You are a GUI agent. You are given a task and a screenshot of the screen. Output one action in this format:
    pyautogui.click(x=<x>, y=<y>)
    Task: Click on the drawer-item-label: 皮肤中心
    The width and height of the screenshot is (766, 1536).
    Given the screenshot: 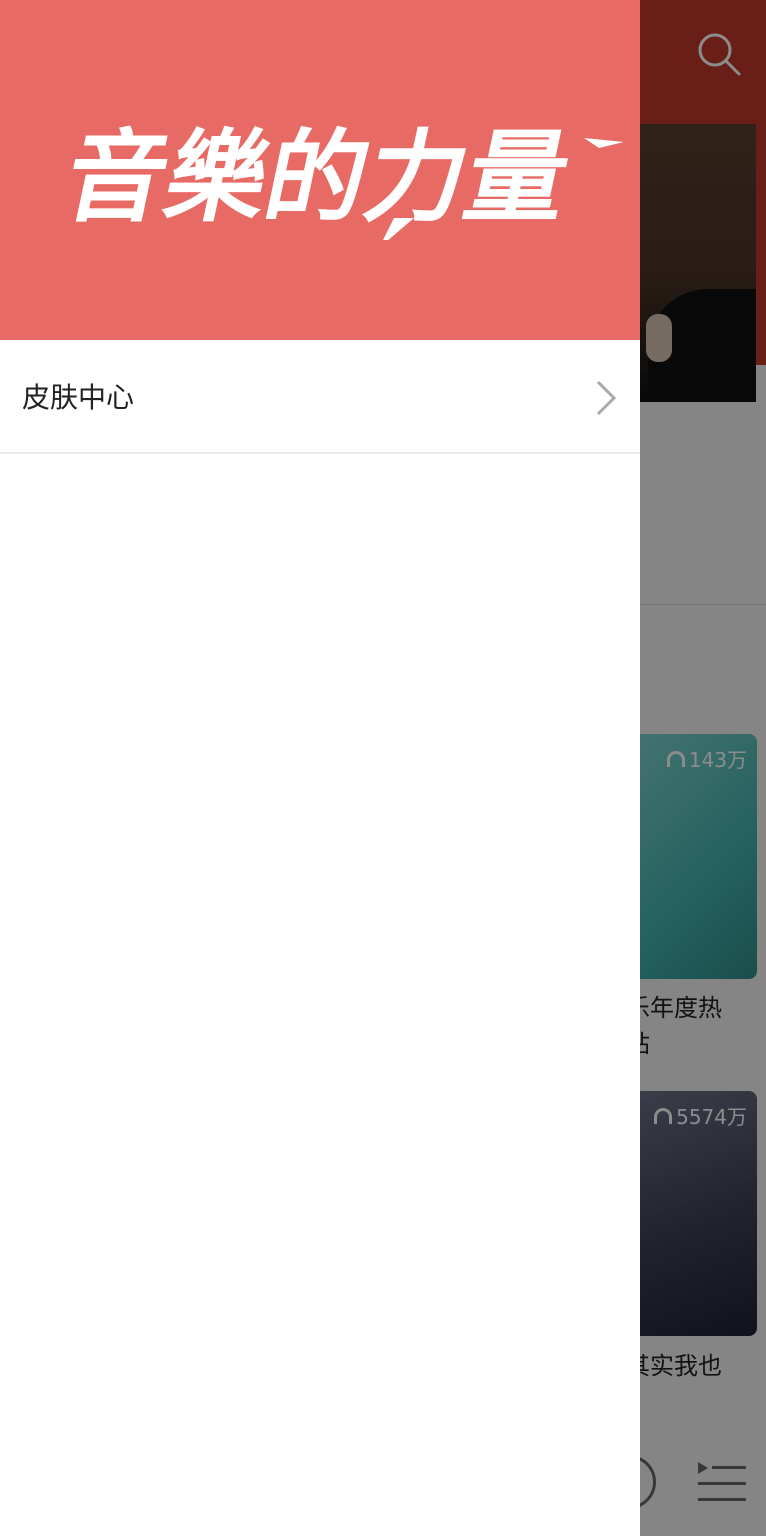 What is the action you would take?
    pyautogui.click(x=78, y=397)
    